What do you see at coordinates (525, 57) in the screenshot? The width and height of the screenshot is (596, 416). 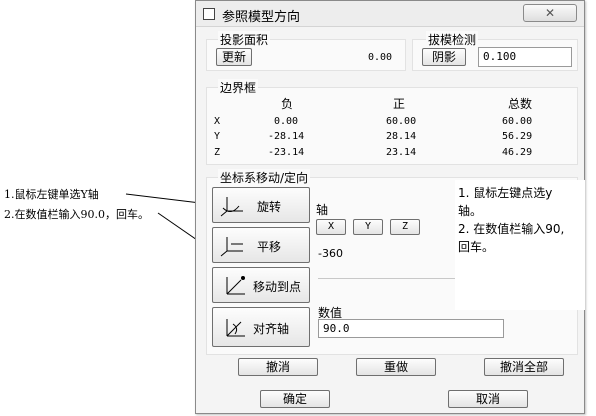 I see `draft-angle-input: 0.100` at bounding box center [525, 57].